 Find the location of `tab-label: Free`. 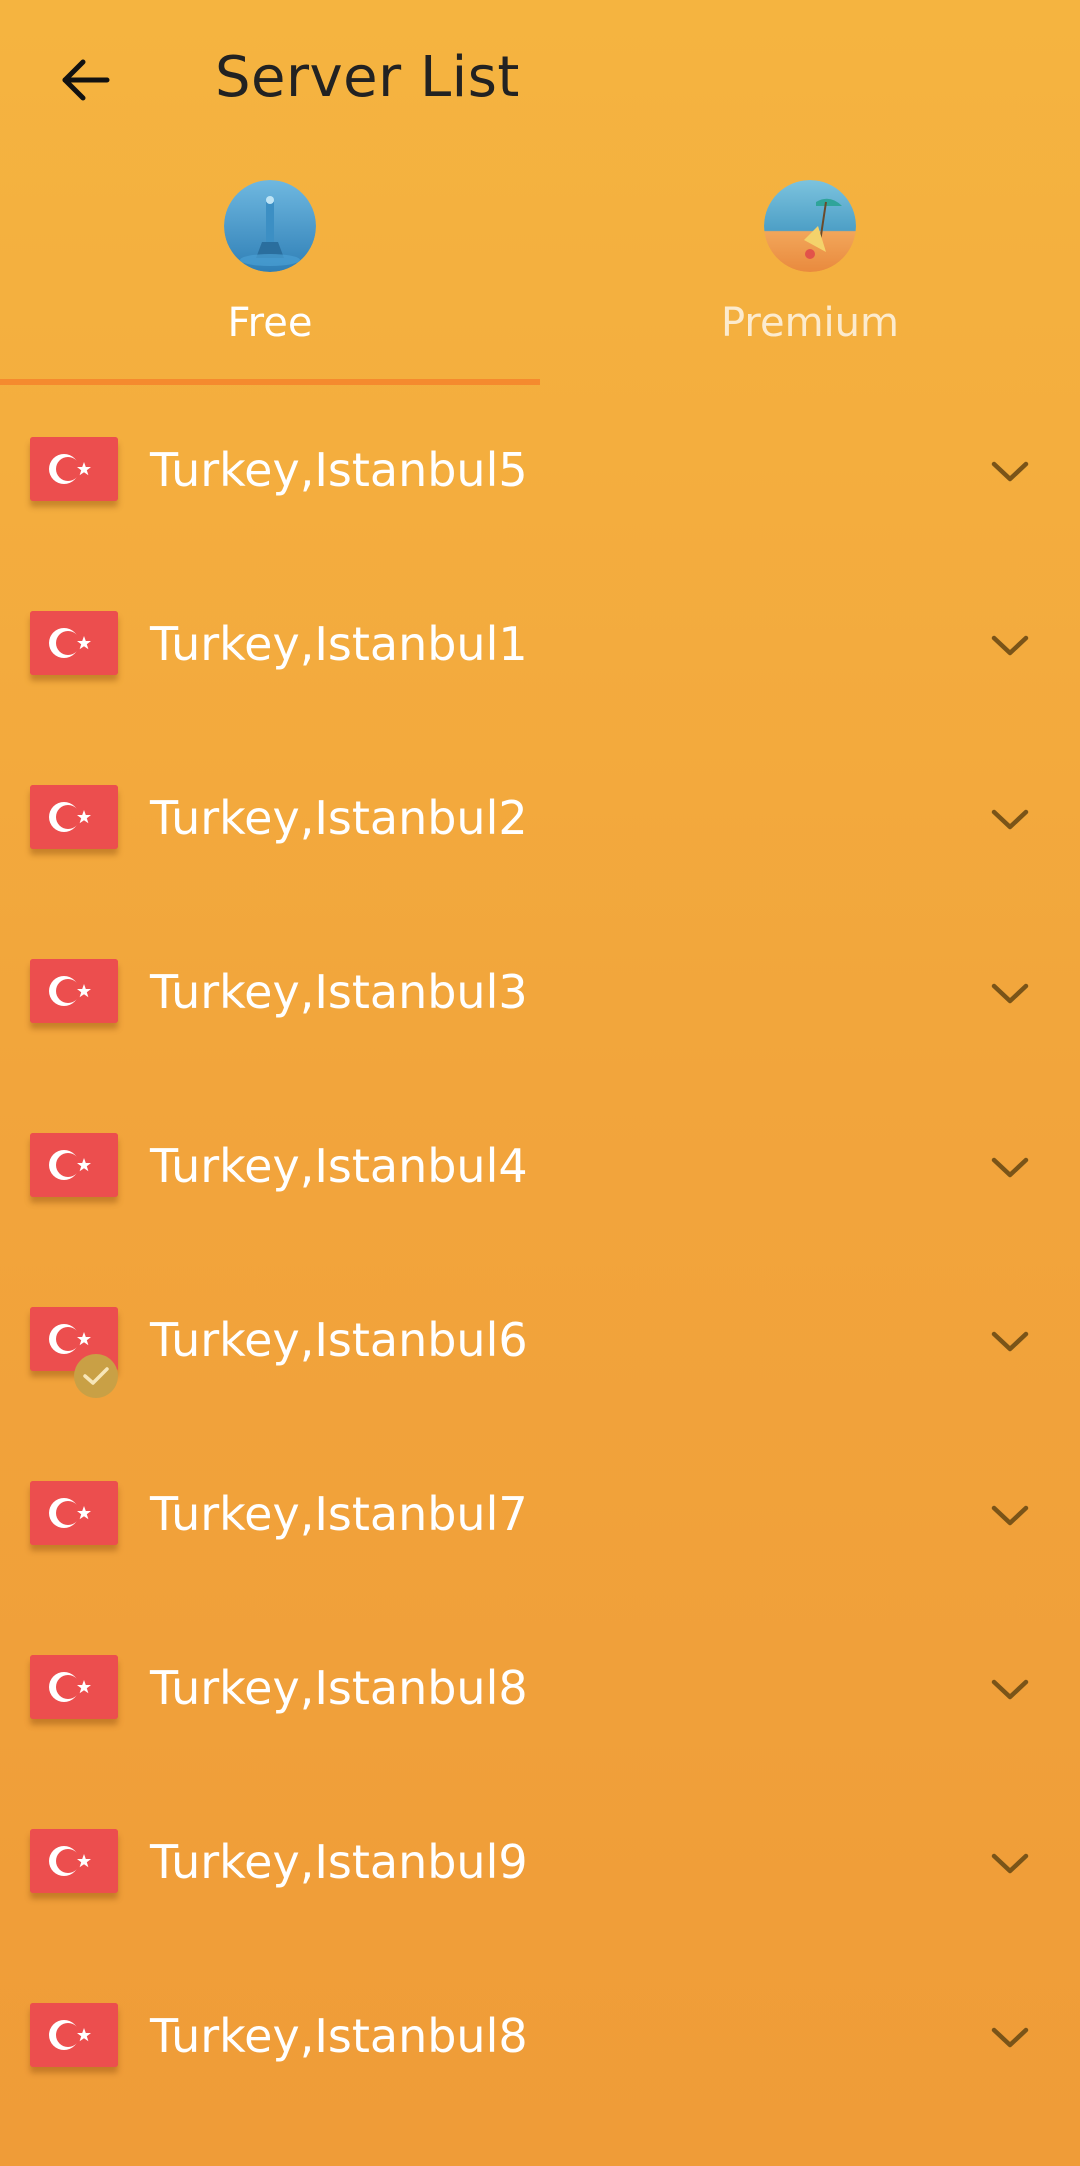

tab-label: Free is located at coordinates (270, 323).